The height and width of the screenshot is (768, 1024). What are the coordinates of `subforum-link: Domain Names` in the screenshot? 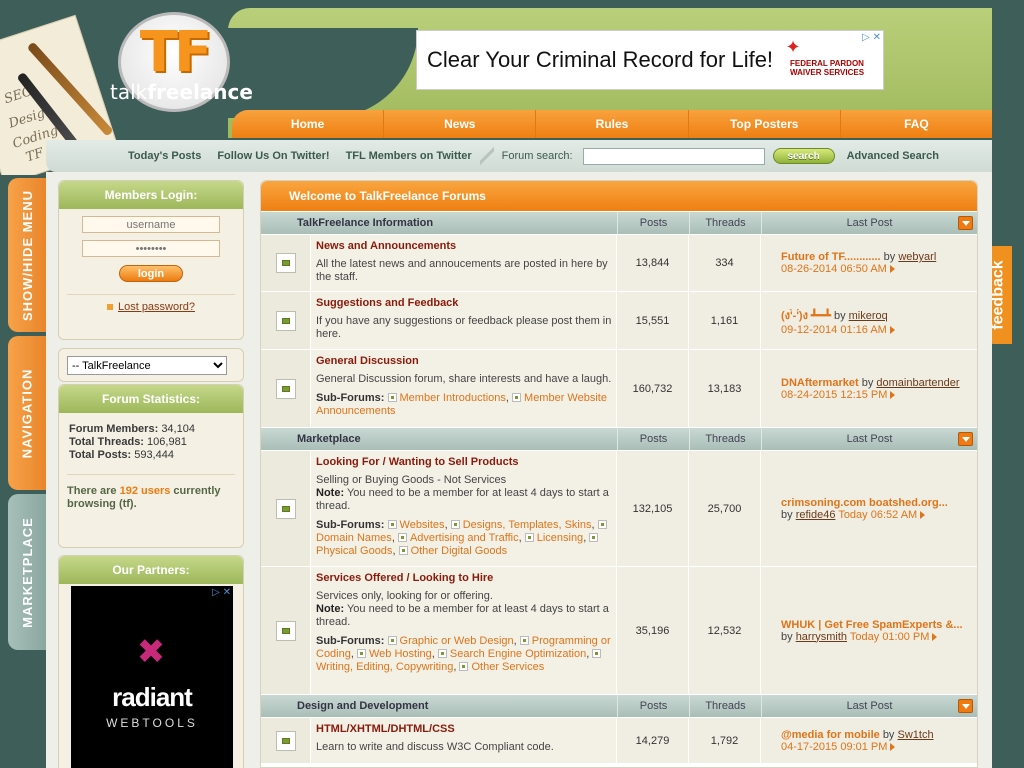 It's located at (354, 538).